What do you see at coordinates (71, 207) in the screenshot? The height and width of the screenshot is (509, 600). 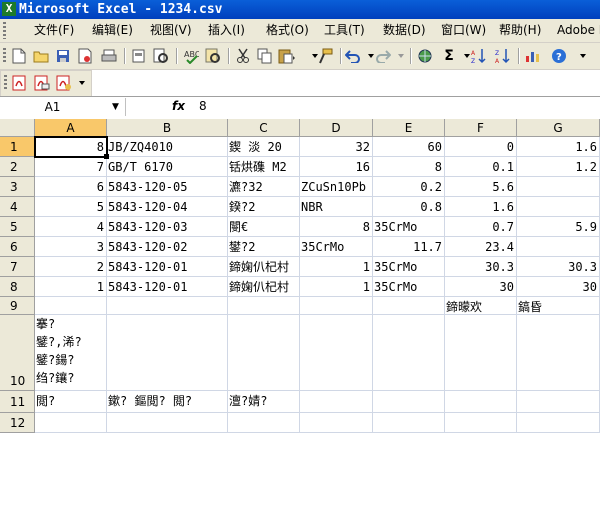 I see `cell-a4: 5` at bounding box center [71, 207].